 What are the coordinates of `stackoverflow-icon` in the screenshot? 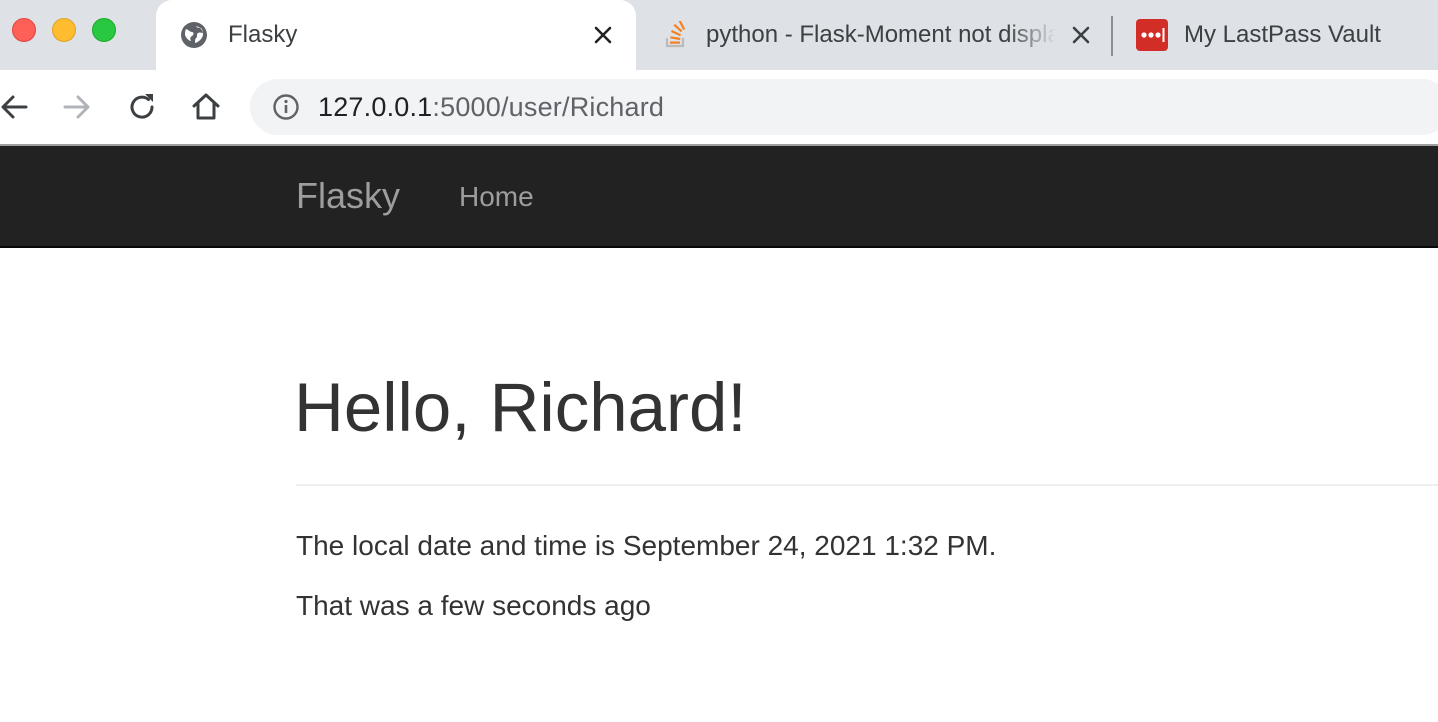 It's located at (675, 34).